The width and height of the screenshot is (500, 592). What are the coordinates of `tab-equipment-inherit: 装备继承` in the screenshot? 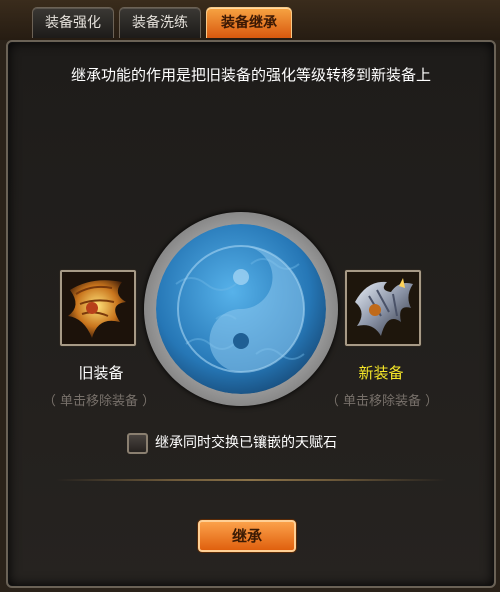 It's located at (249, 22).